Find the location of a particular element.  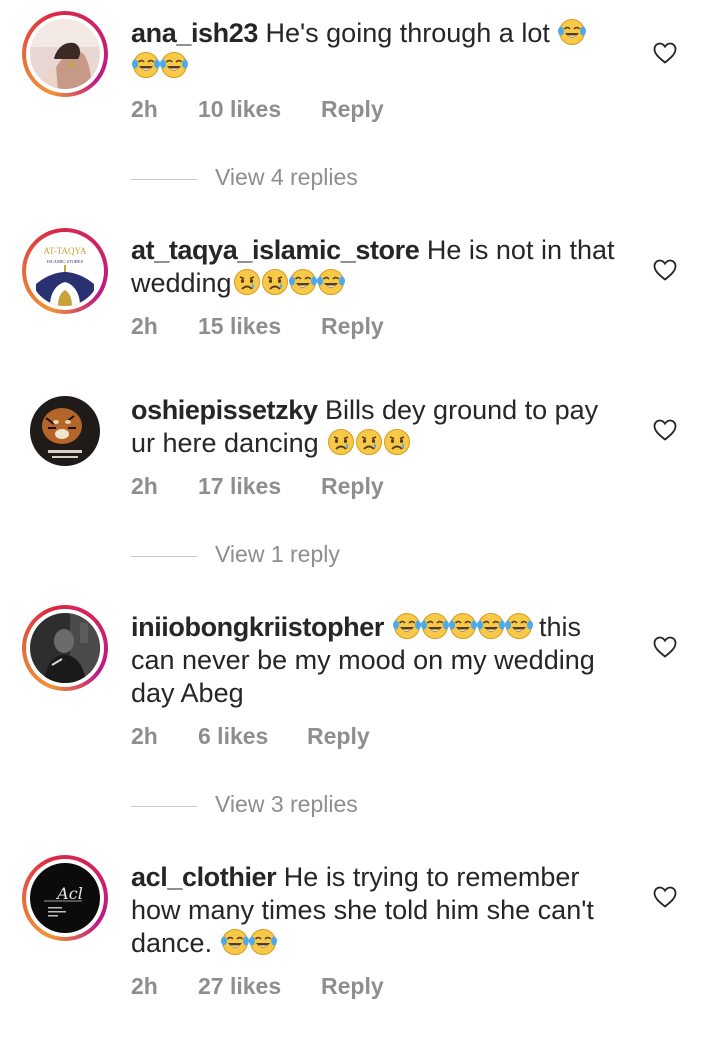

comment-username: acl_clothier is located at coordinates (204, 877).